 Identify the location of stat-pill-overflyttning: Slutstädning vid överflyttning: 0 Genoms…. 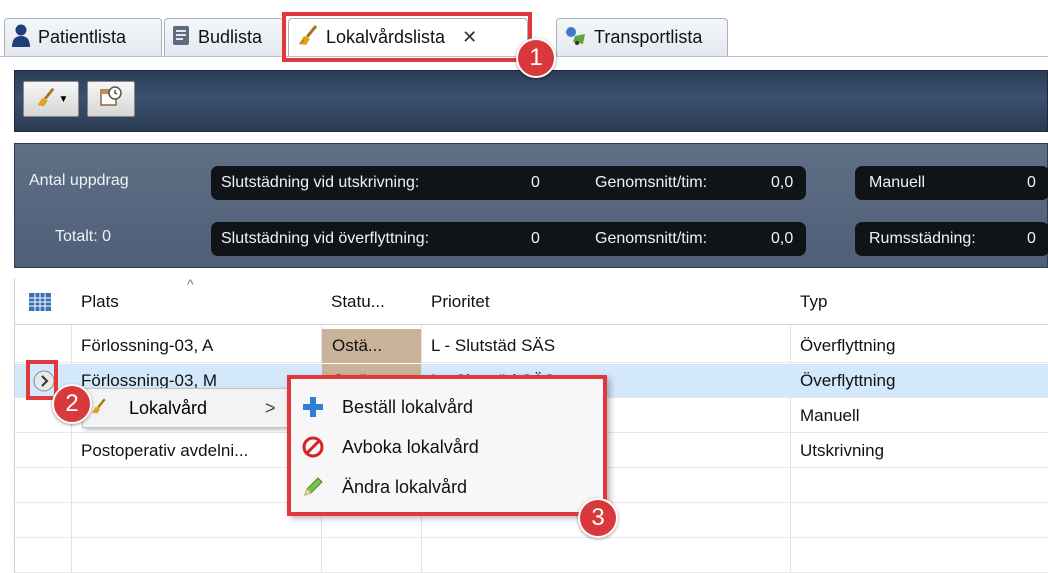
(508, 239).